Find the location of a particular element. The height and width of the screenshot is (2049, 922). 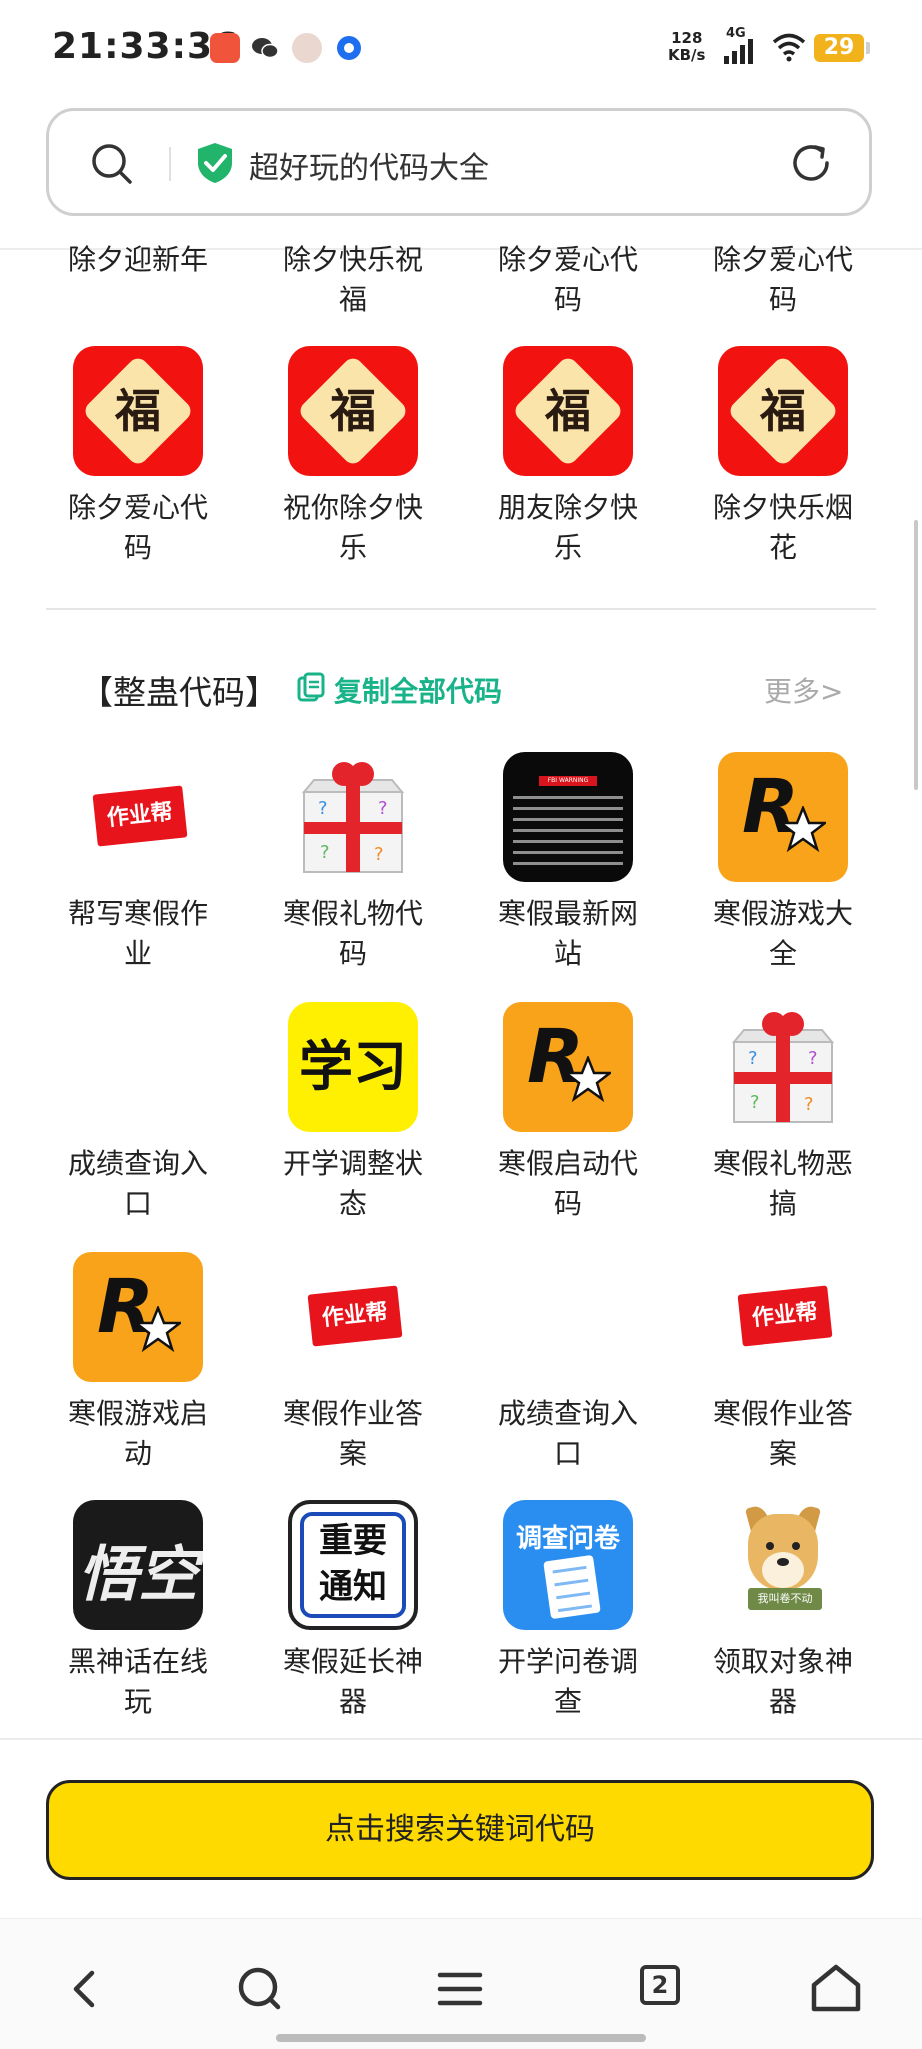

item-label: 寒假游戏启 is located at coordinates (137, 1413).